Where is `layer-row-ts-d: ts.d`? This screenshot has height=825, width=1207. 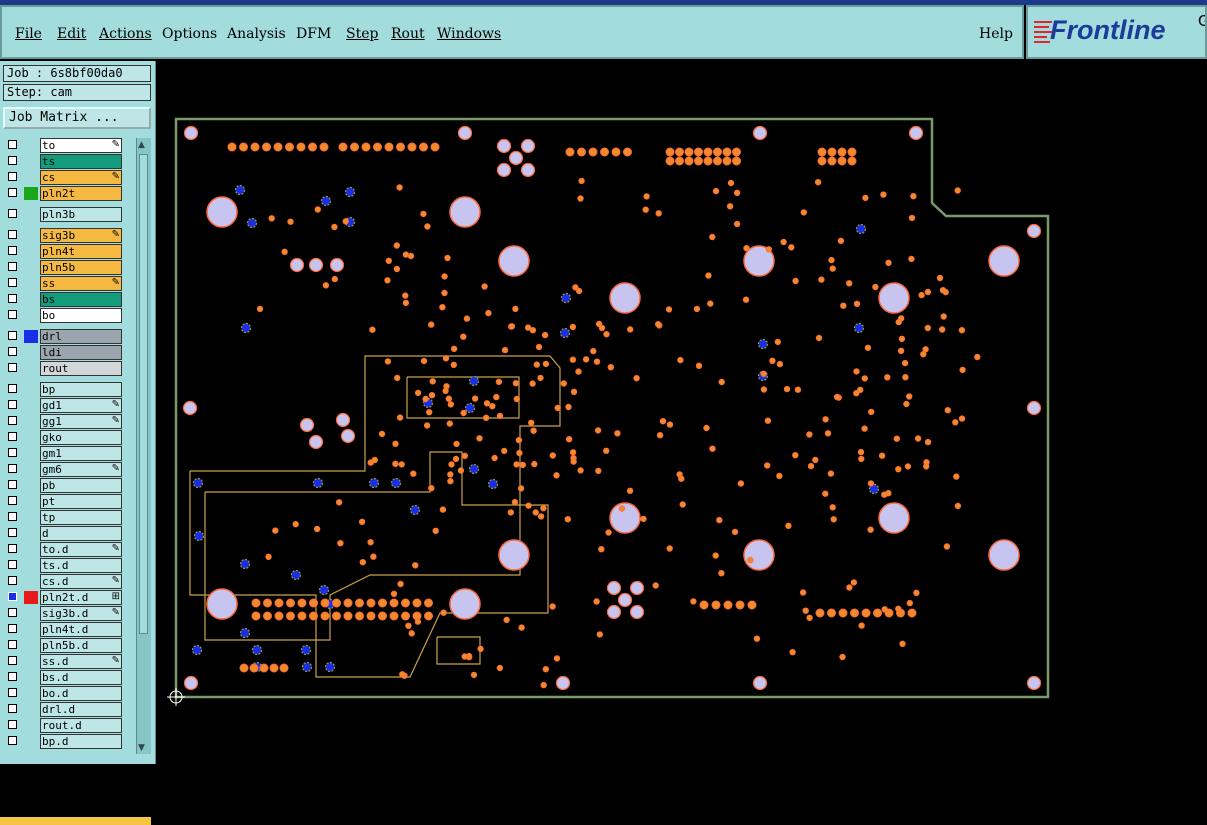 layer-row-ts-d: ts.d is located at coordinates (64, 565).